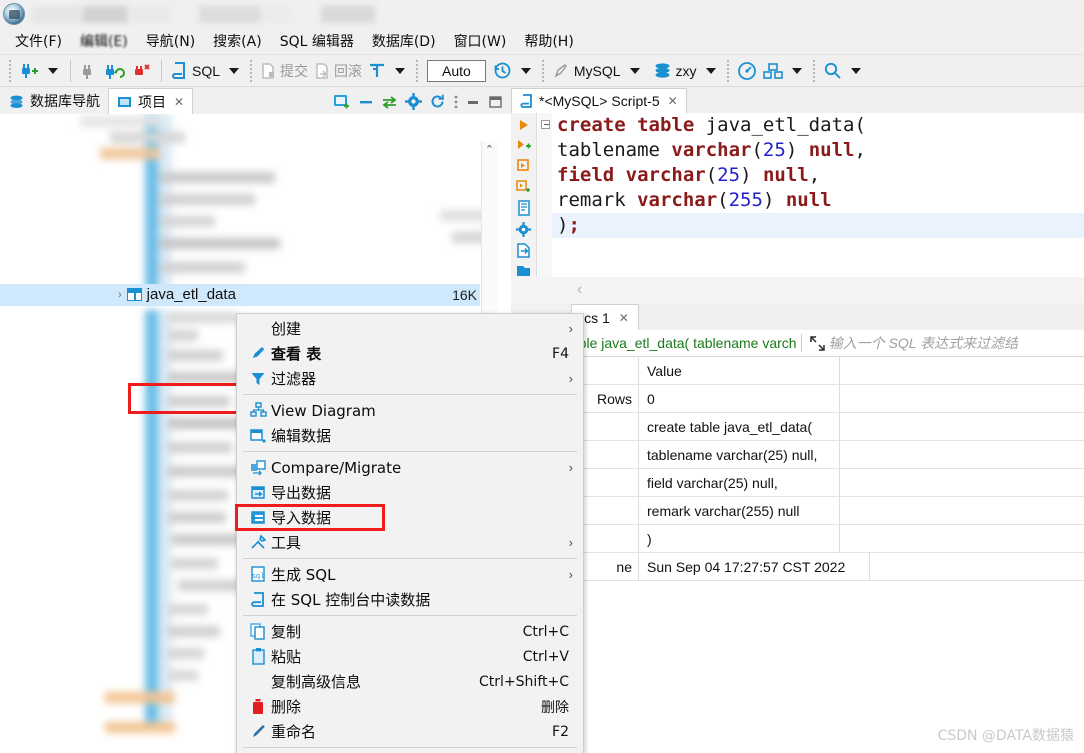 This screenshot has width=1084, height=753. I want to click on menu-item-edit-data: 编辑数据, so click(410, 435).